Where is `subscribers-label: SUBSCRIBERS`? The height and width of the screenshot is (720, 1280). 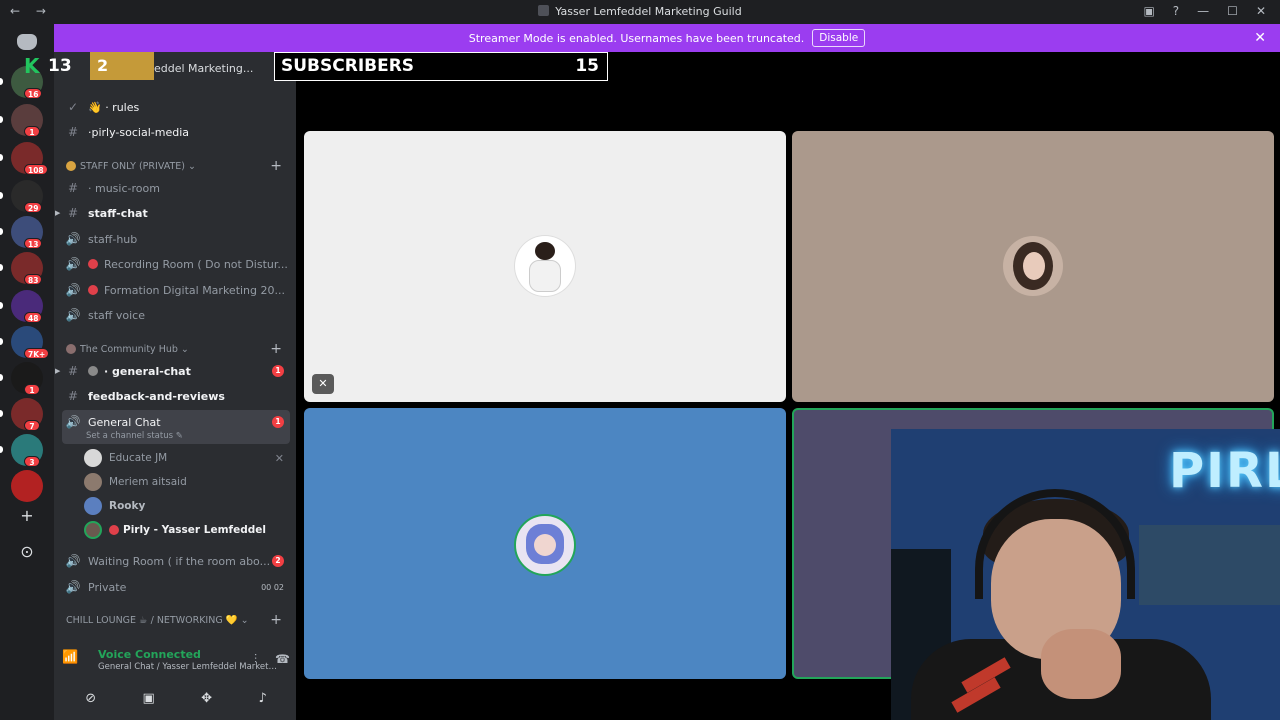 subscribers-label: SUBSCRIBERS is located at coordinates (348, 66).